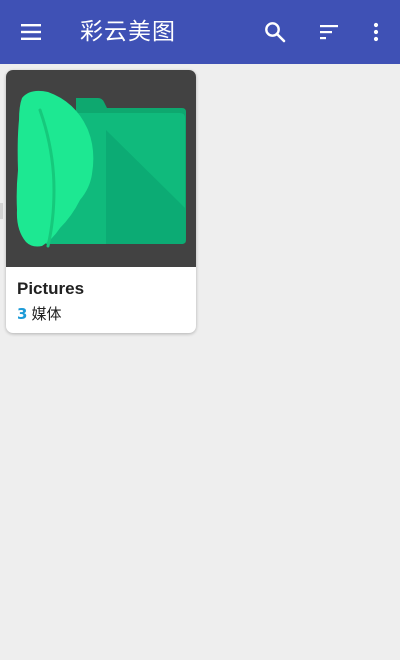  I want to click on menu-button, so click(31, 32).